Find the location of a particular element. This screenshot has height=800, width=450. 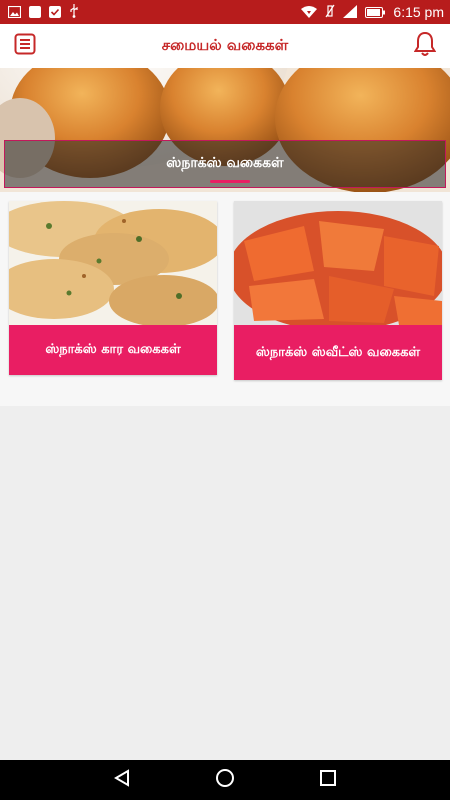

navigation-bar is located at coordinates (225, 780).